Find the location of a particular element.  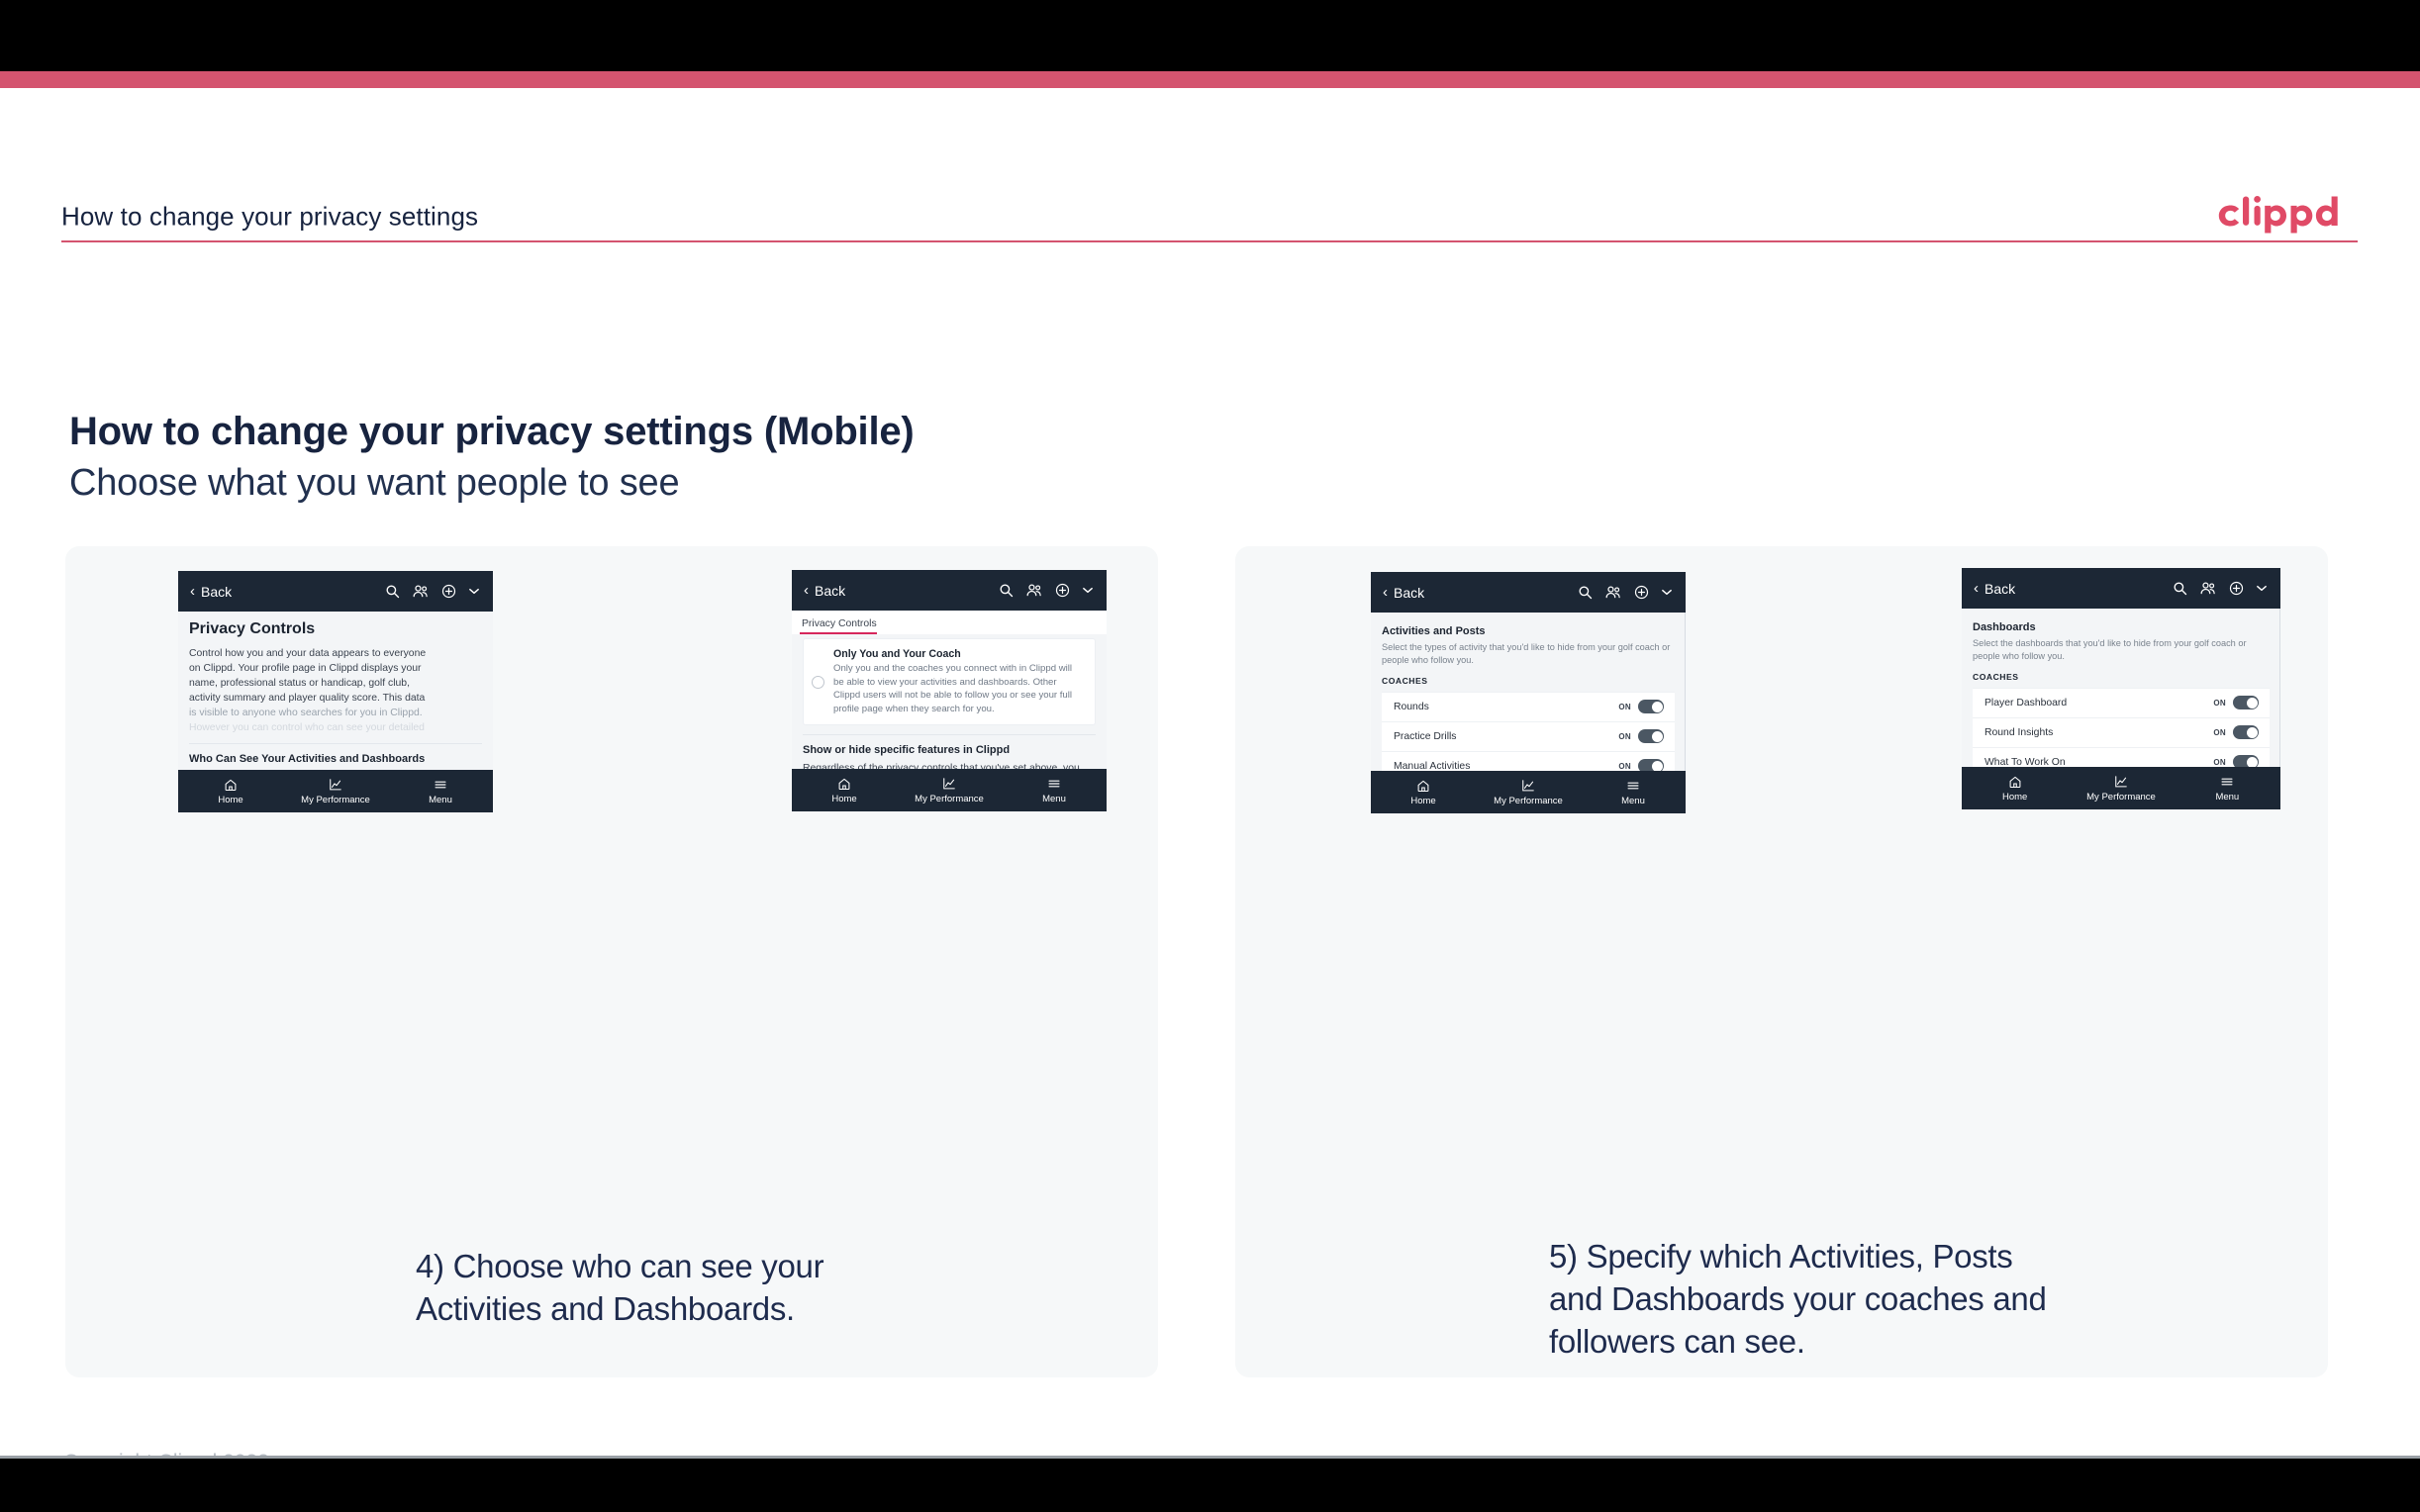

screen-title-4: Dashboards is located at coordinates (2004, 627).